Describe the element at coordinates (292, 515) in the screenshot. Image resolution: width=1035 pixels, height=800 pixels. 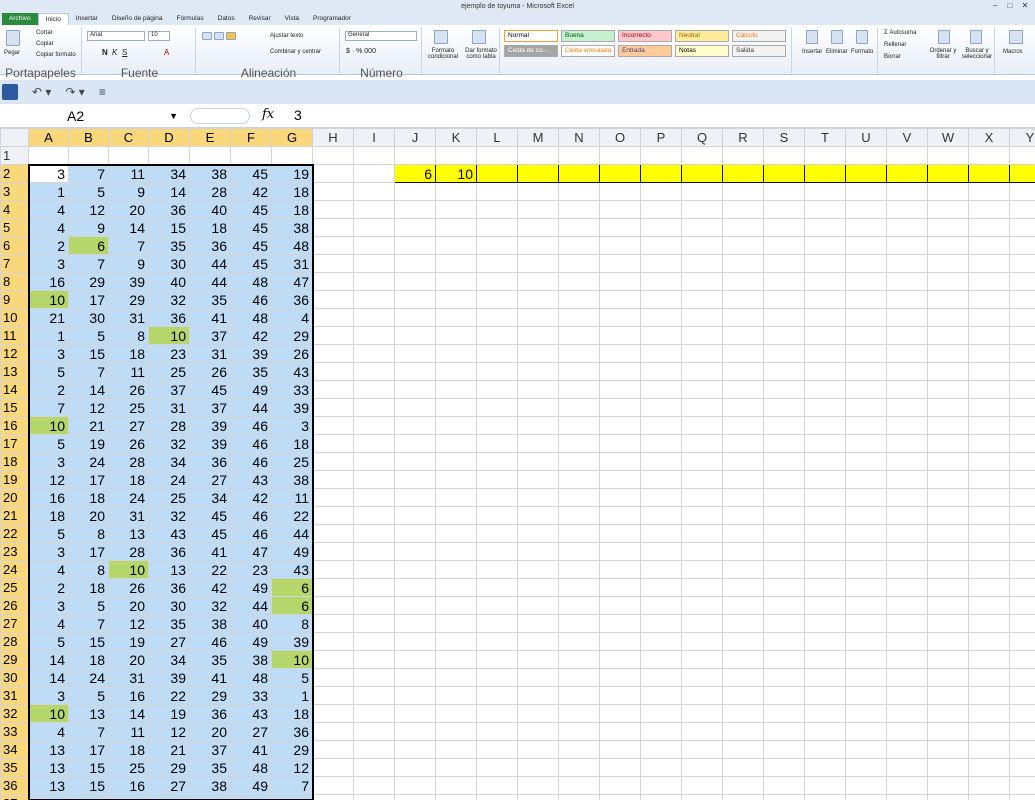
I see `cell-G21: 22` at that location.